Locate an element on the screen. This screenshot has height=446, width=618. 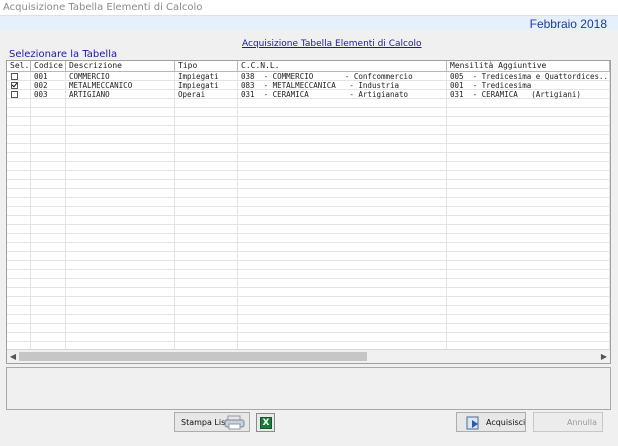
scroll-right-icon: ▶ is located at coordinates (604, 357).